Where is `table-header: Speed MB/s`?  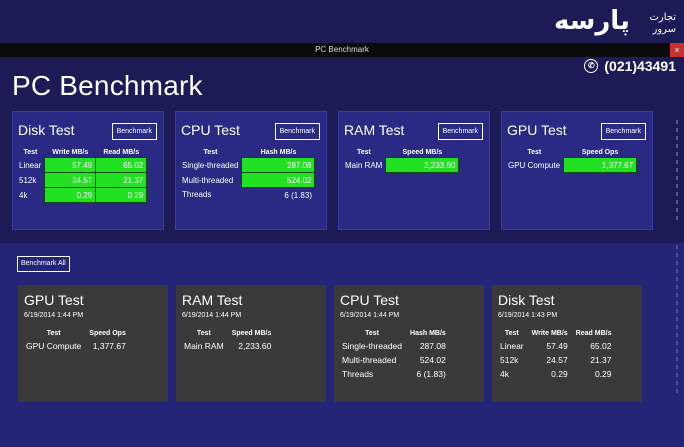 table-header: Speed MB/s is located at coordinates (422, 152).